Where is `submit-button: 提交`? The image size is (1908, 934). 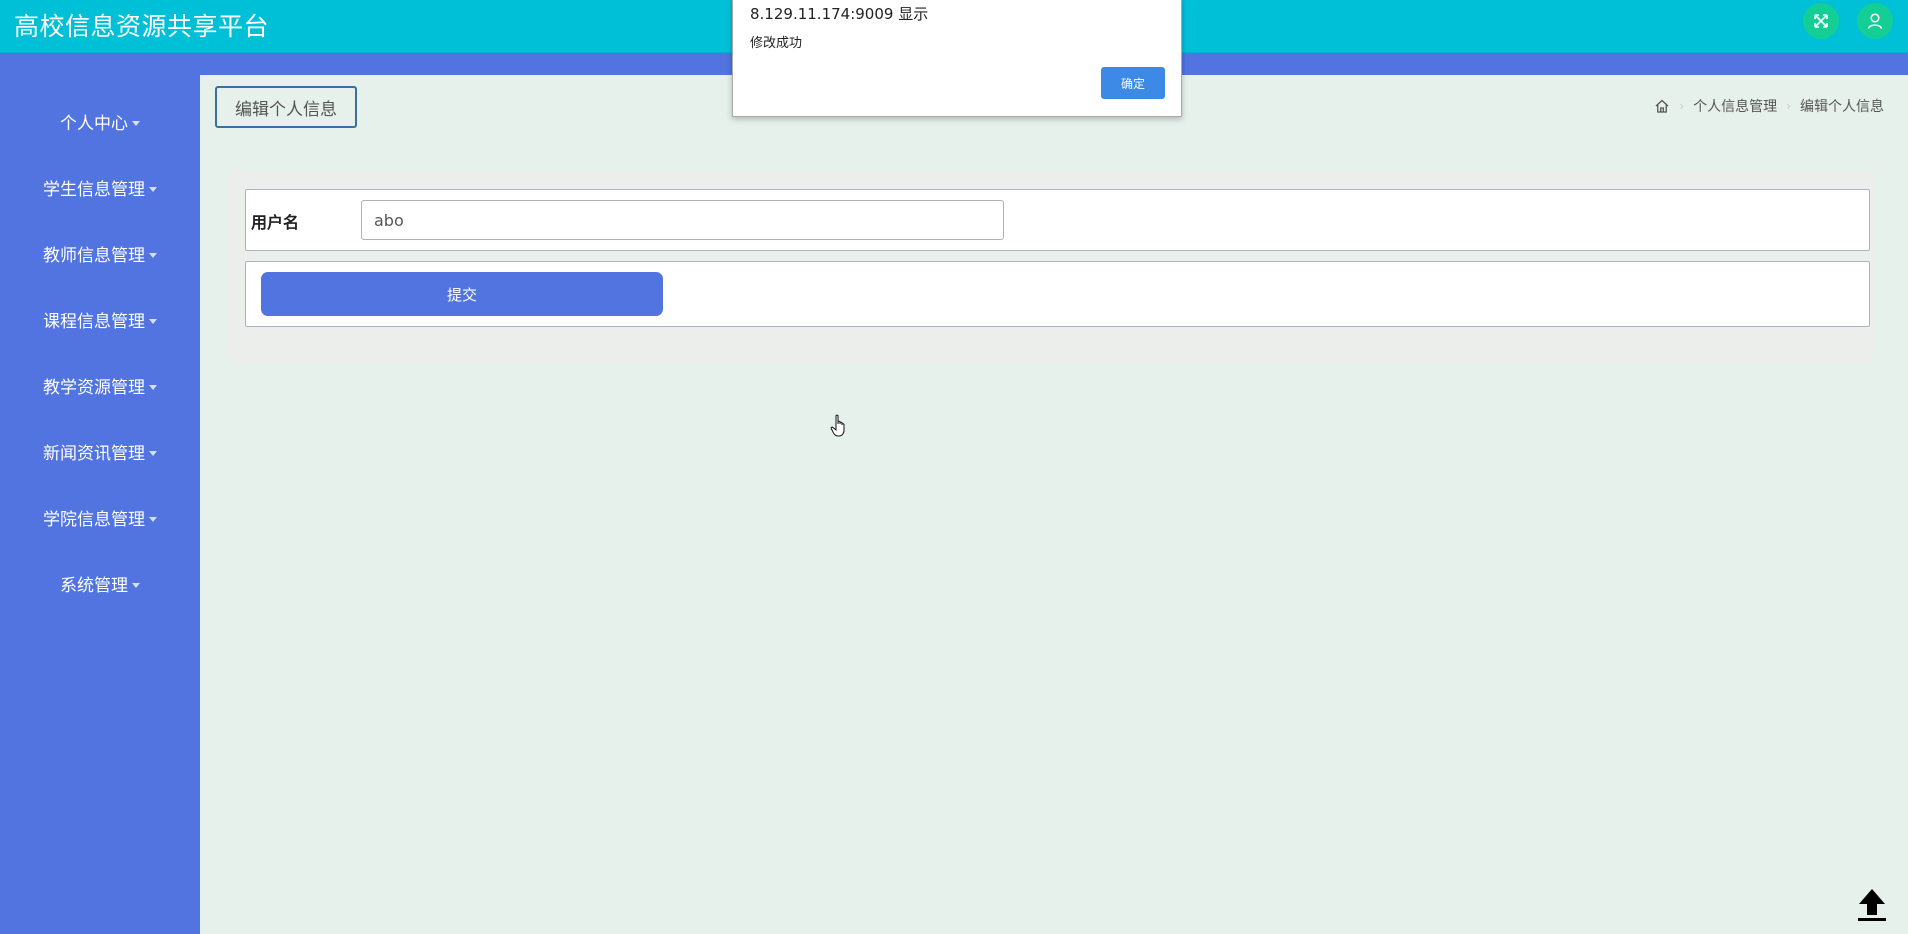 submit-button: 提交 is located at coordinates (462, 294).